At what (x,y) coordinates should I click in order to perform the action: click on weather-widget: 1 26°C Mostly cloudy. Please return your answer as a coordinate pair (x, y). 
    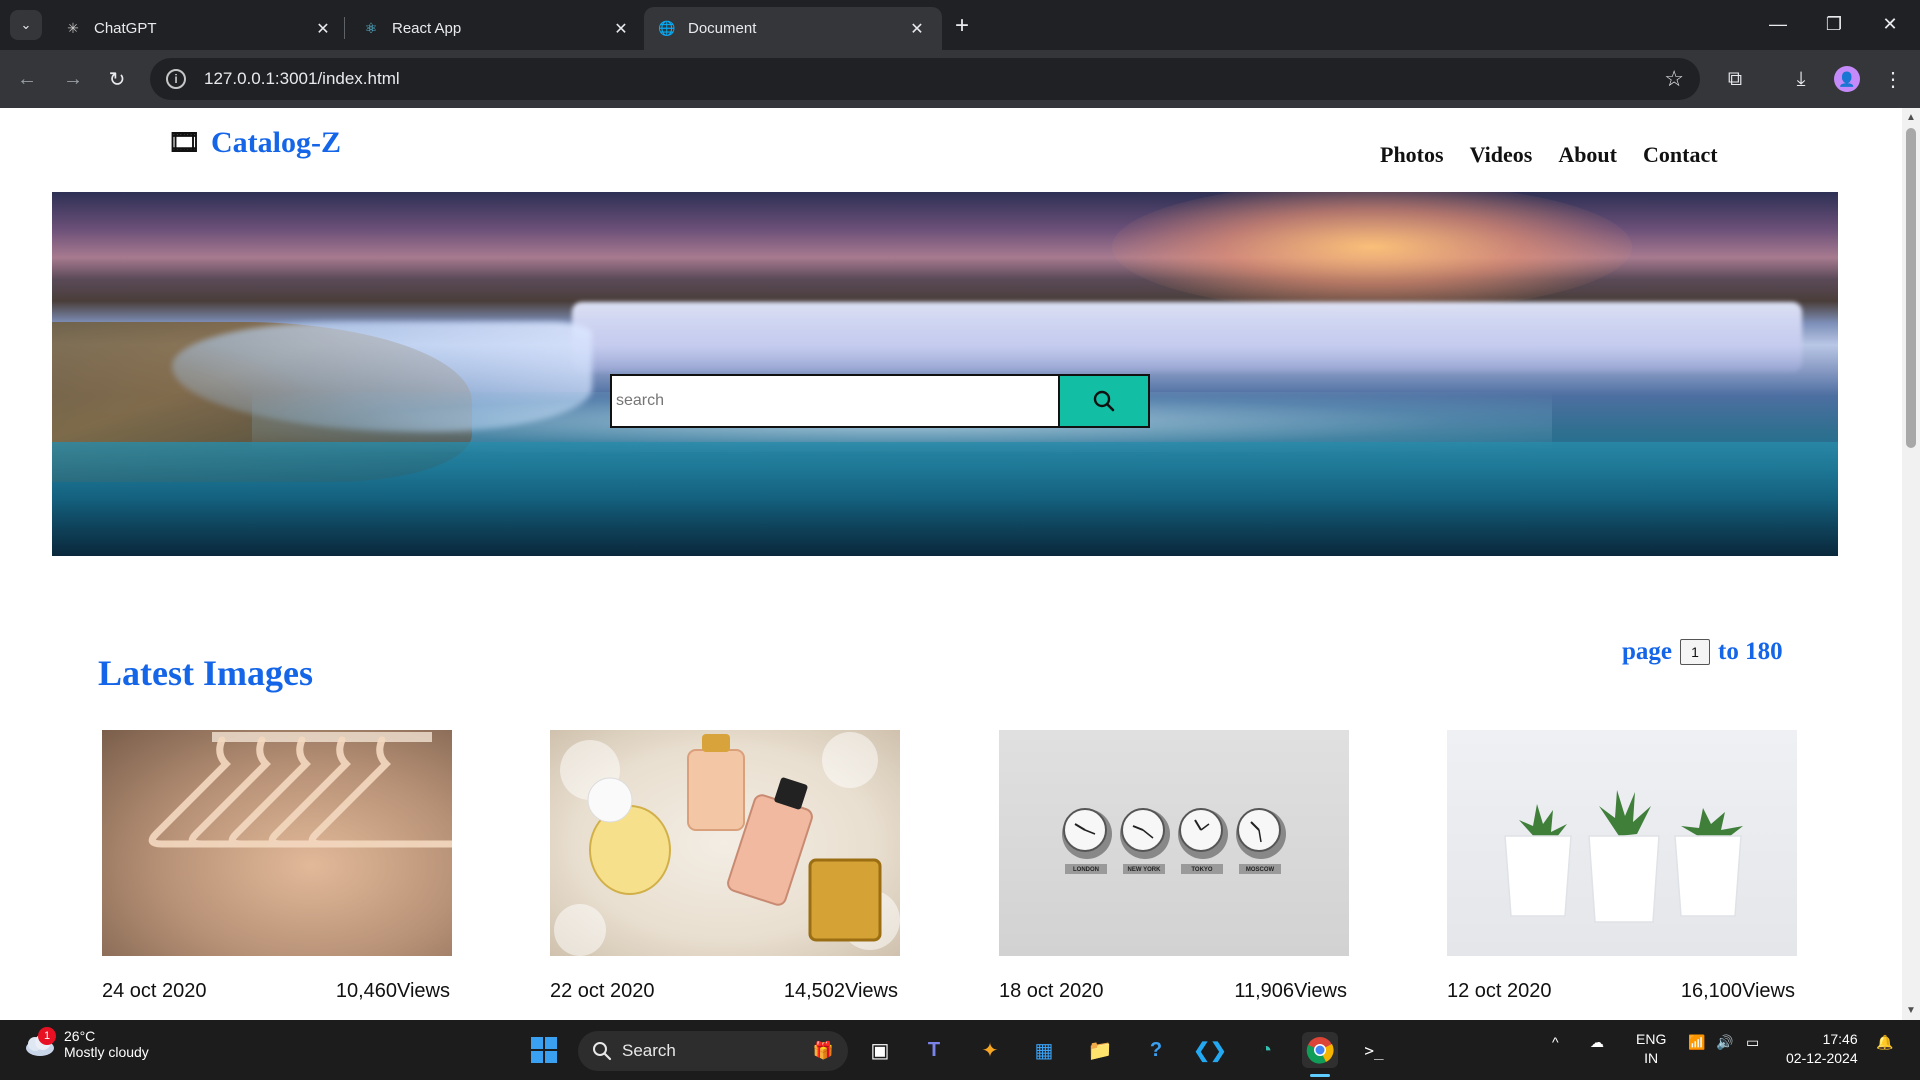
    Looking at the image, I should click on (85, 1043).